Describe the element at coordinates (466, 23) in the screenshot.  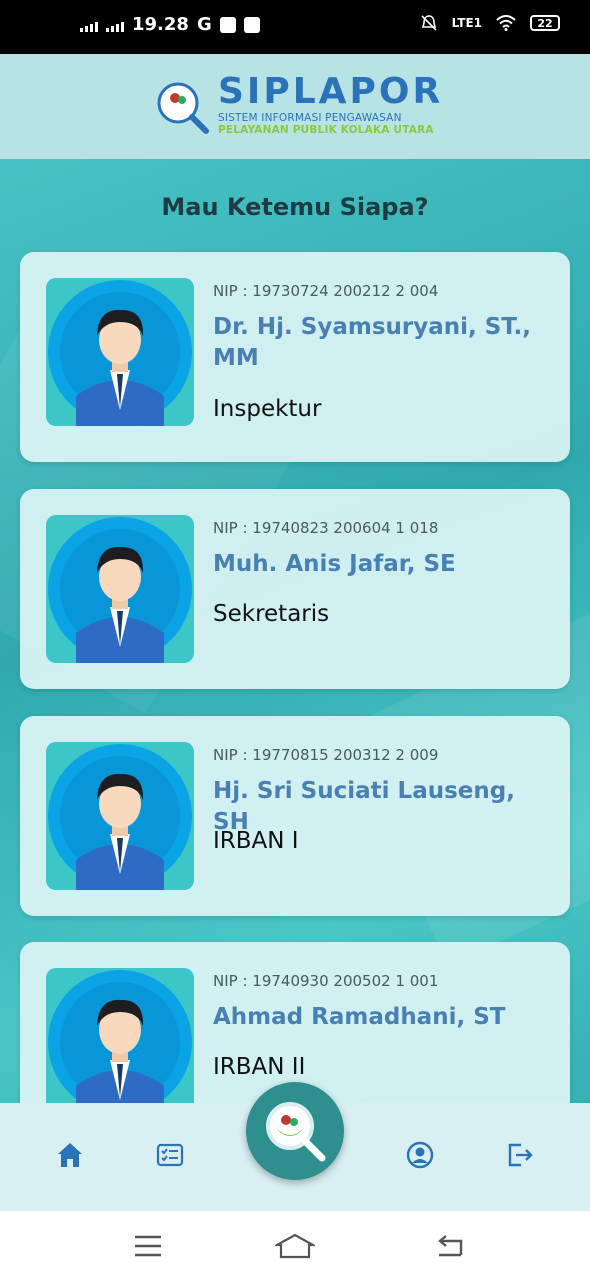
I see `network-label: LTE1` at that location.